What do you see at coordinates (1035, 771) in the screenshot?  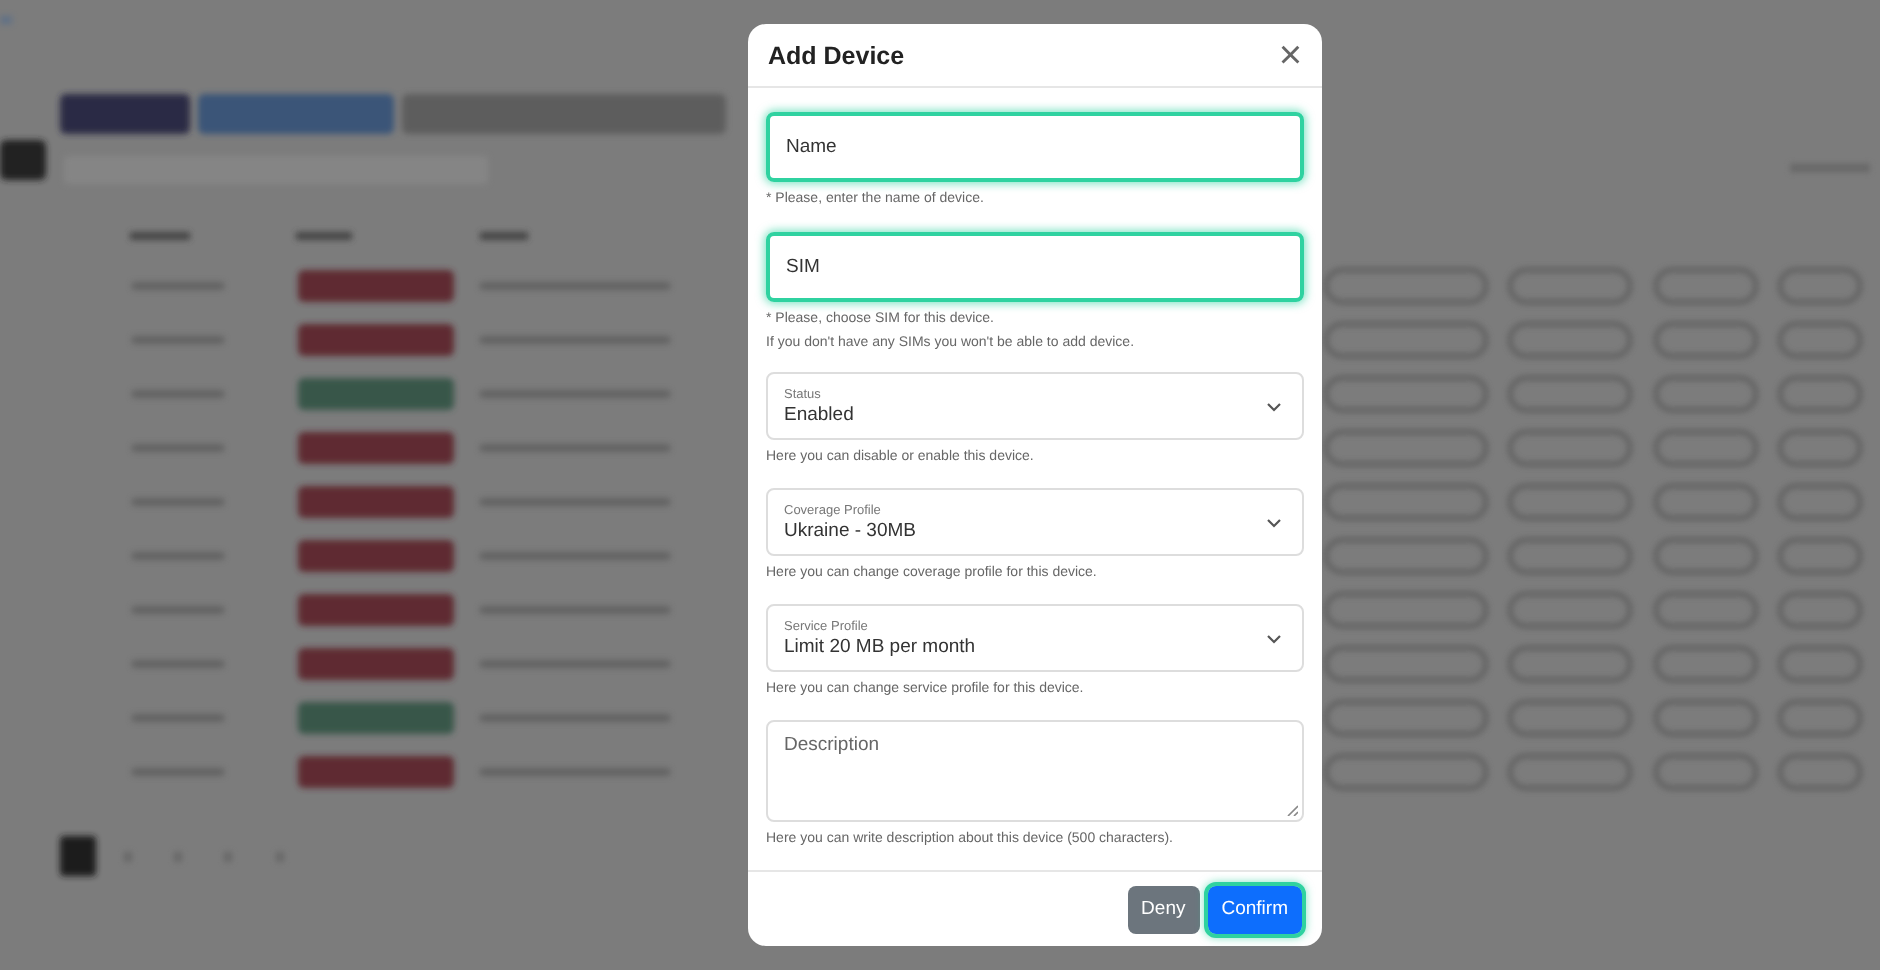 I see `description-textarea: Description` at bounding box center [1035, 771].